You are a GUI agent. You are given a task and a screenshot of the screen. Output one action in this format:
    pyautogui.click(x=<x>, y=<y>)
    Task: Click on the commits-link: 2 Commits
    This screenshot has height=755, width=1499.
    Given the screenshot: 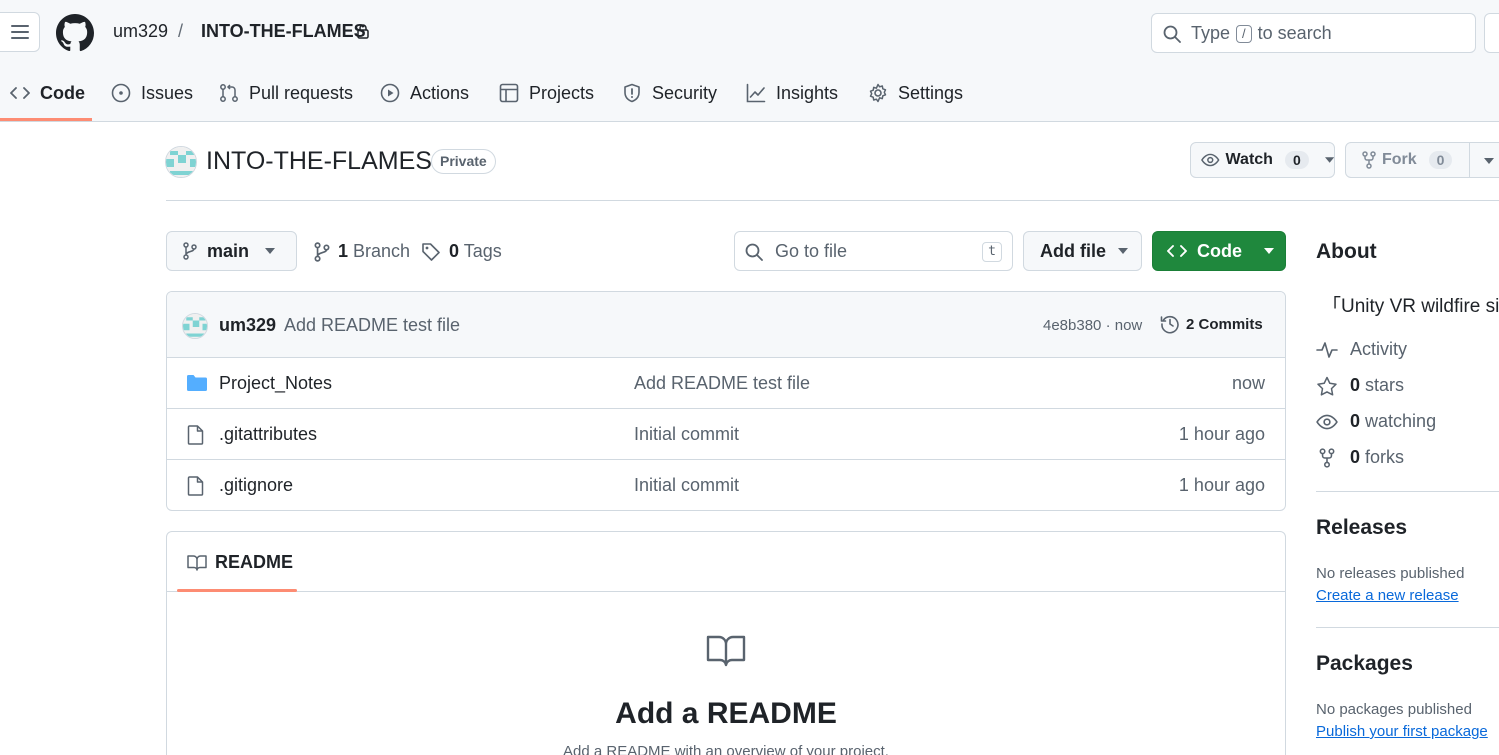 What is the action you would take?
    pyautogui.click(x=1211, y=324)
    